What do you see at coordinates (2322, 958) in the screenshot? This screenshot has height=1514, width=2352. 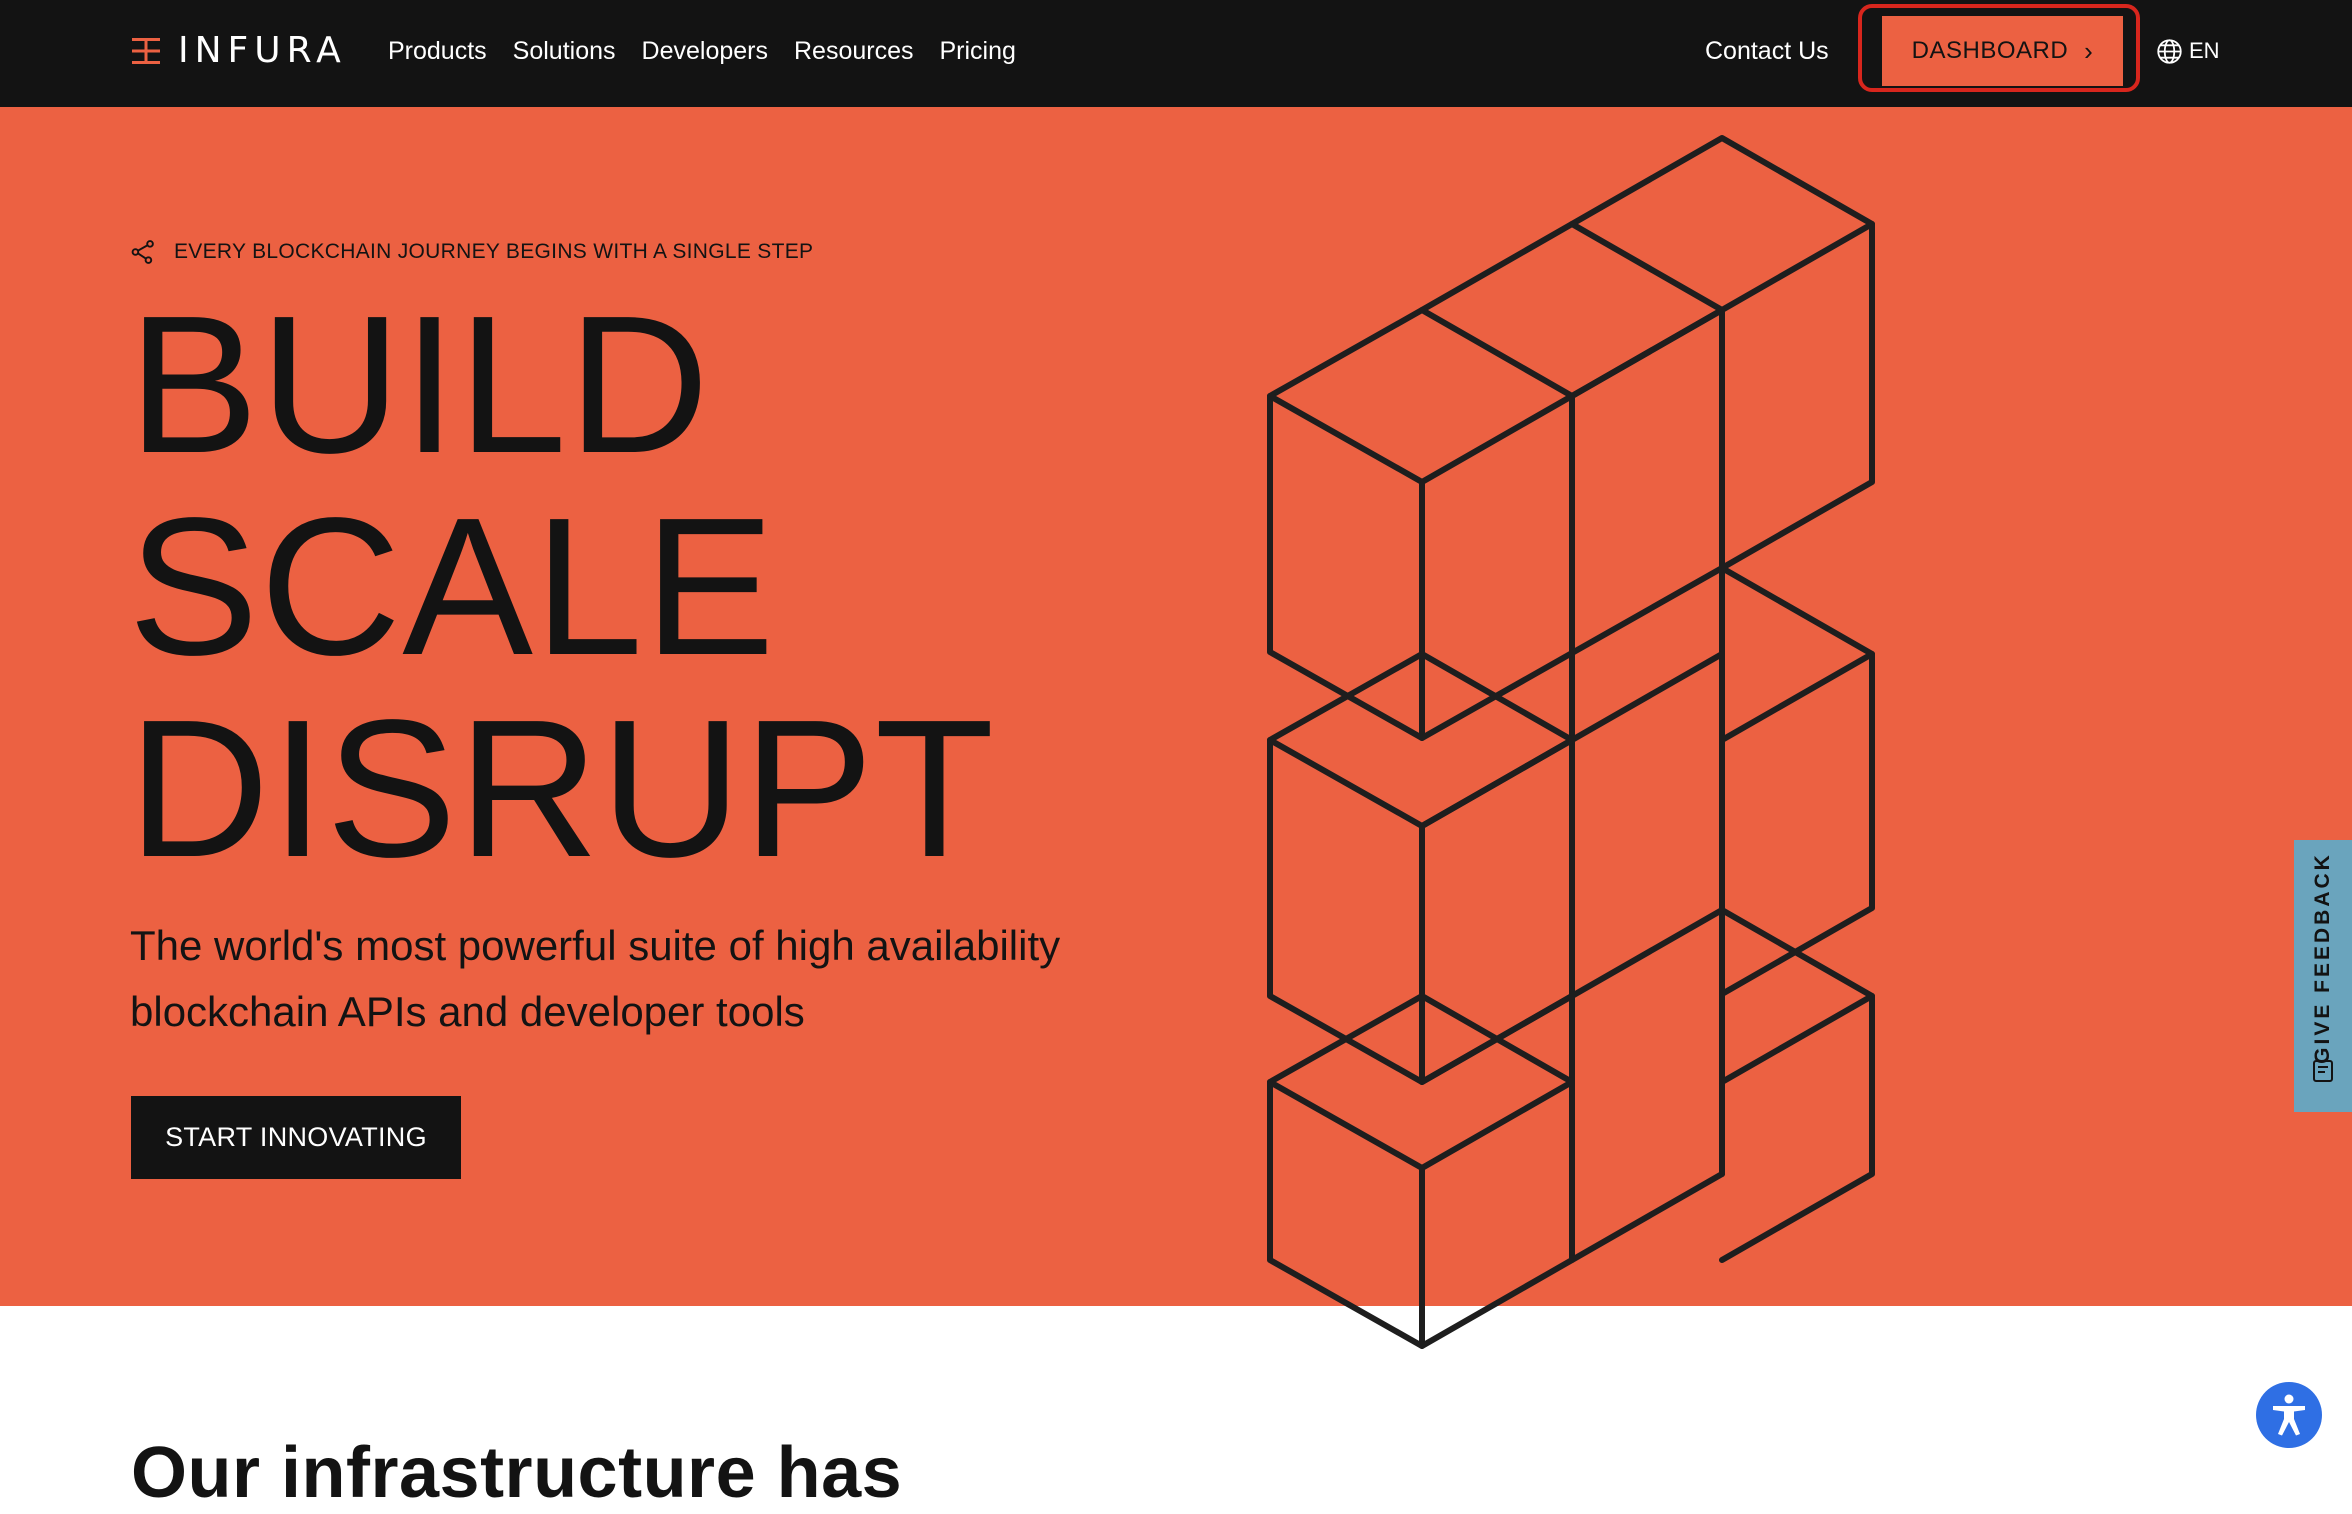 I see `feedback-label: GIVE FEEDBACK` at bounding box center [2322, 958].